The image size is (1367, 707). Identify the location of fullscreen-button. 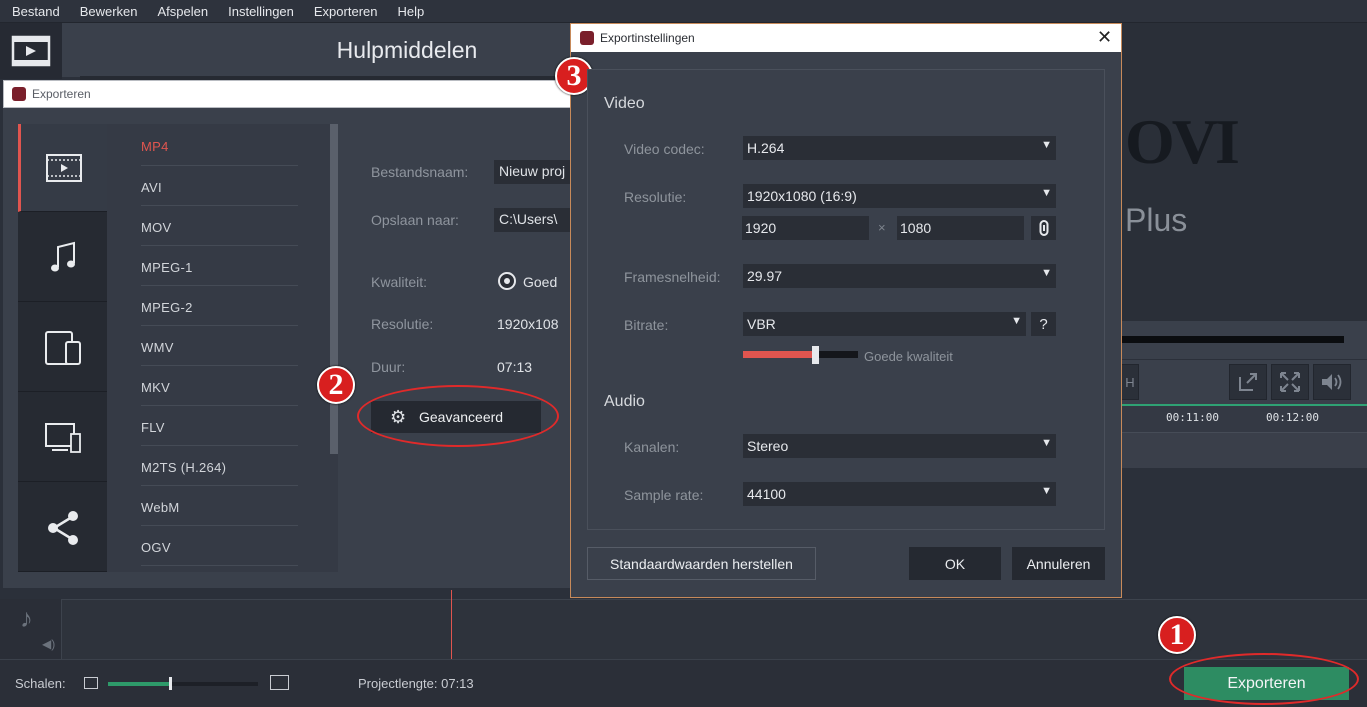
(1290, 382).